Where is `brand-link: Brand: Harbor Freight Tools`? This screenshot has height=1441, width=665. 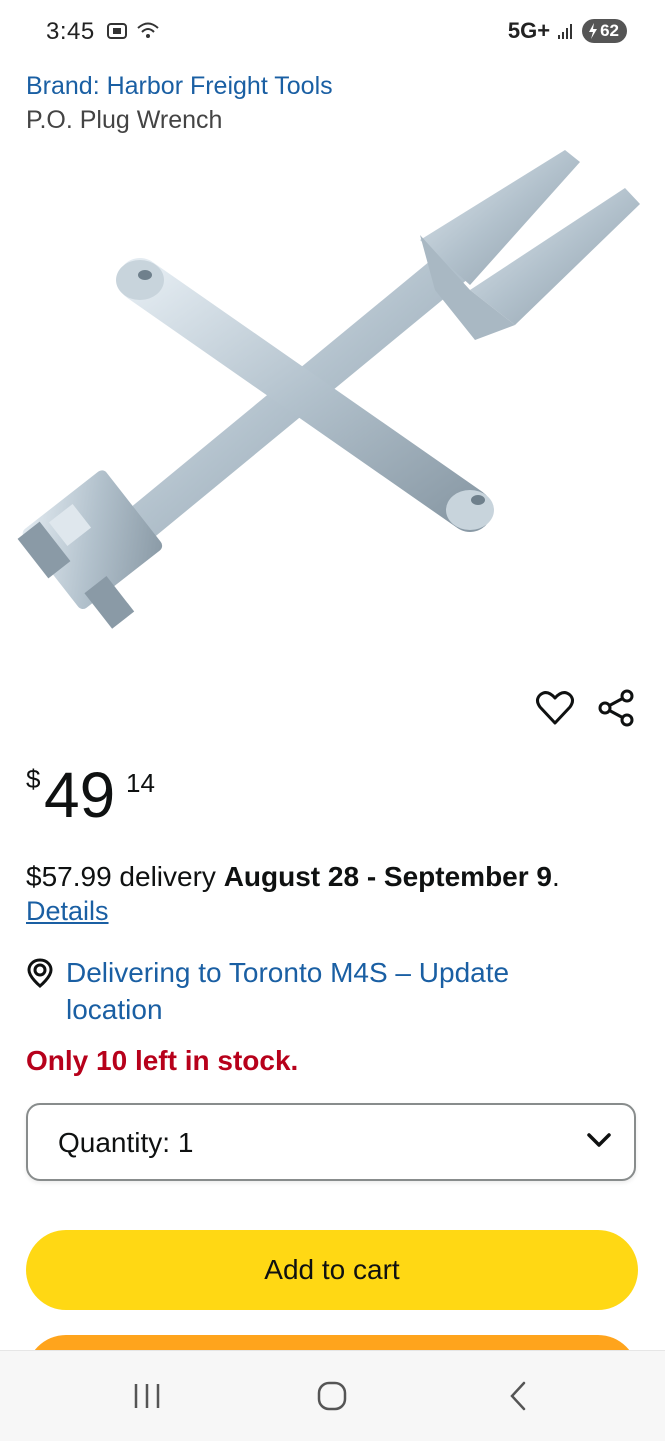
brand-link: Brand: Harbor Freight Tools is located at coordinates (179, 86).